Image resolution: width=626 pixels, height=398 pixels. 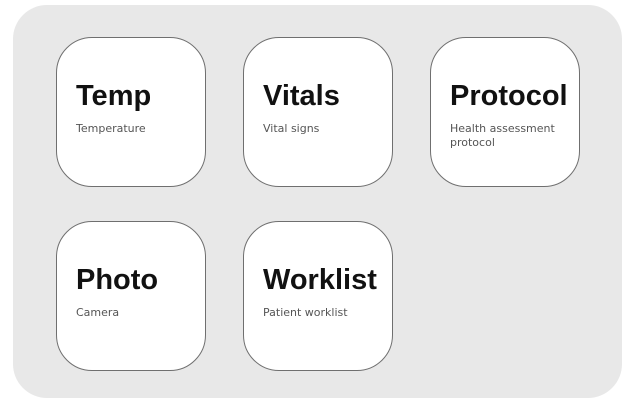 What do you see at coordinates (320, 280) in the screenshot?
I see `worklist-tile-title: Worklist` at bounding box center [320, 280].